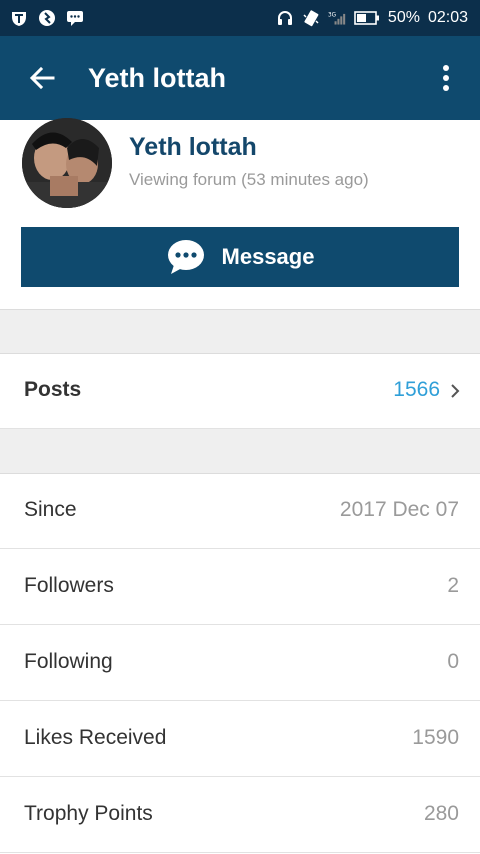  Describe the element at coordinates (185, 257) in the screenshot. I see `chat-bubble-icon` at that location.